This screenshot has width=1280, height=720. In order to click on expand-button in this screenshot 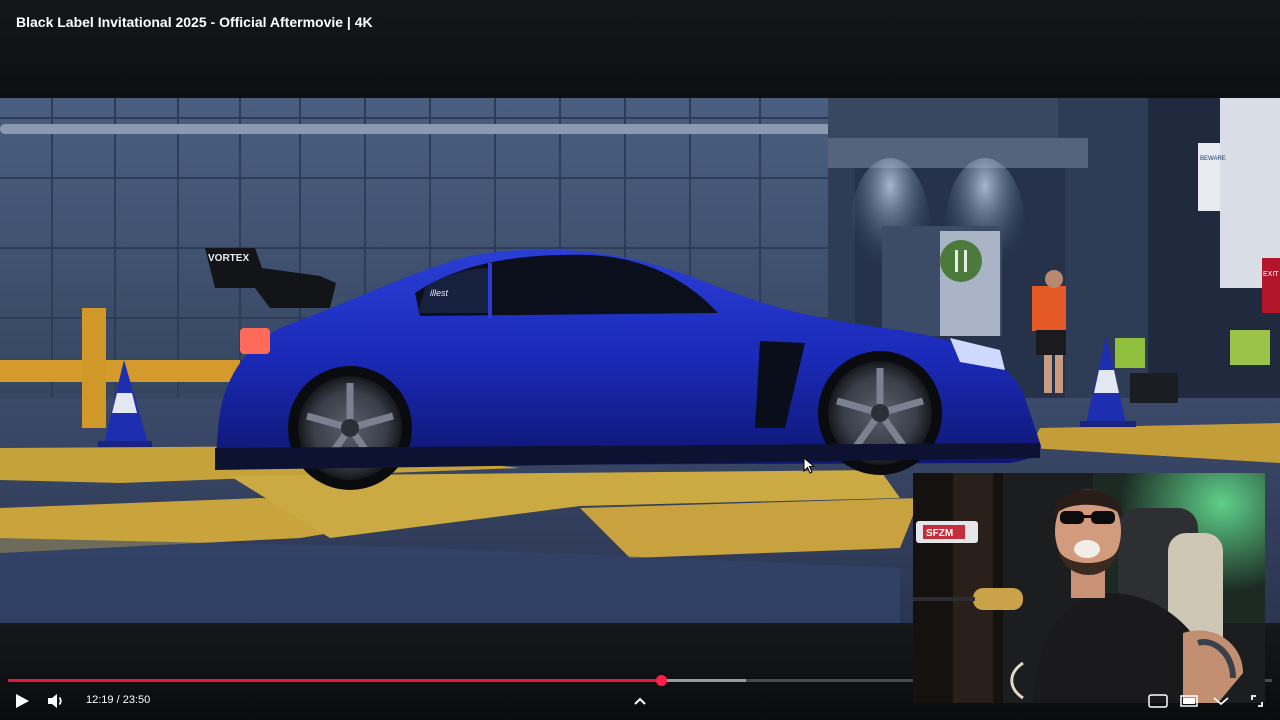, I will do `click(640, 701)`.